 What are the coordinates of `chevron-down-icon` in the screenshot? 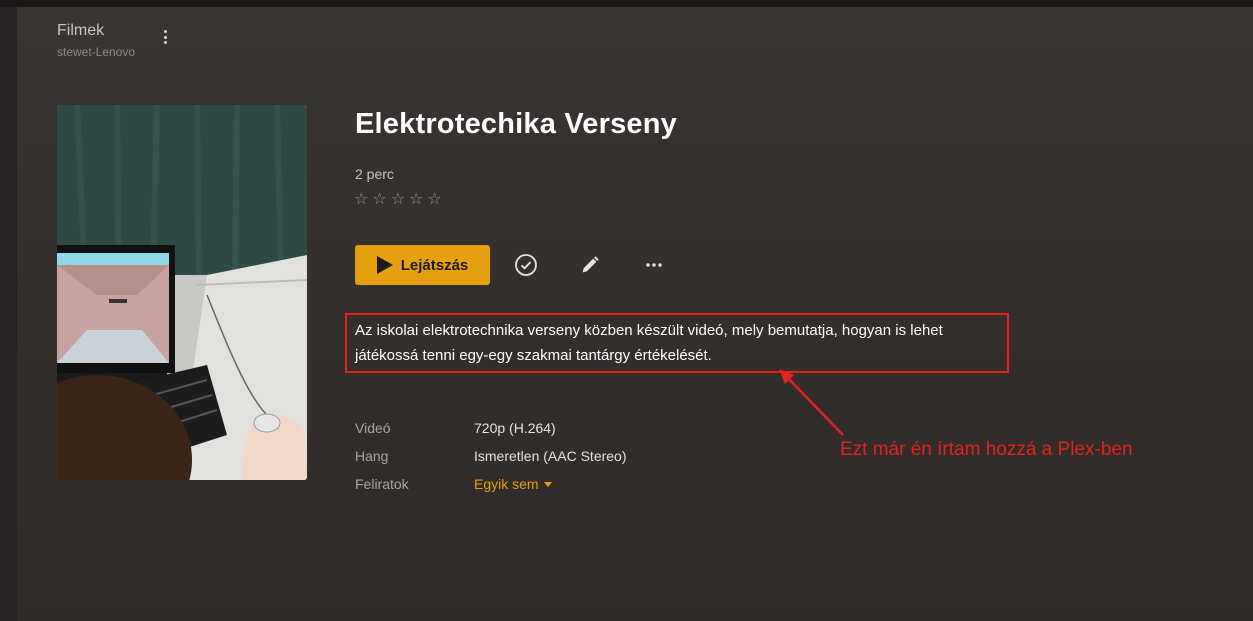 It's located at (547, 484).